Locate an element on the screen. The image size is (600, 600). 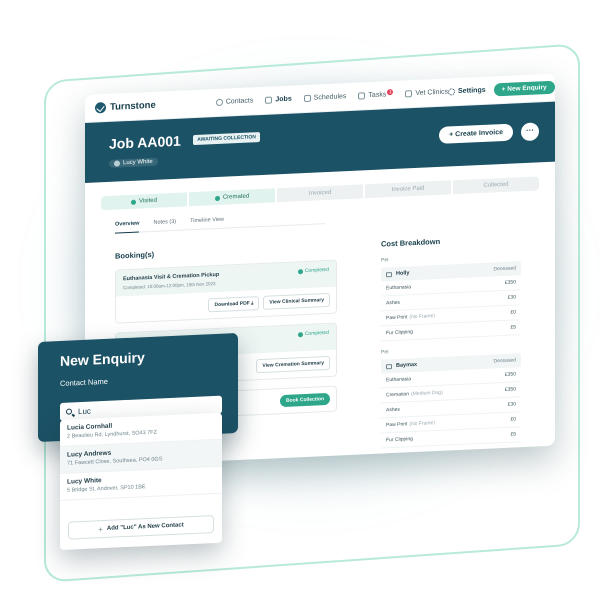
tab-overview: Overview is located at coordinates (127, 224).